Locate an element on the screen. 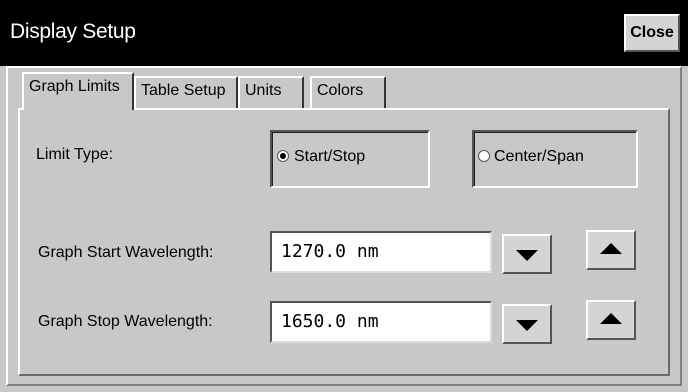 The height and width of the screenshot is (392, 688). center-span-radio is located at coordinates (484, 156).